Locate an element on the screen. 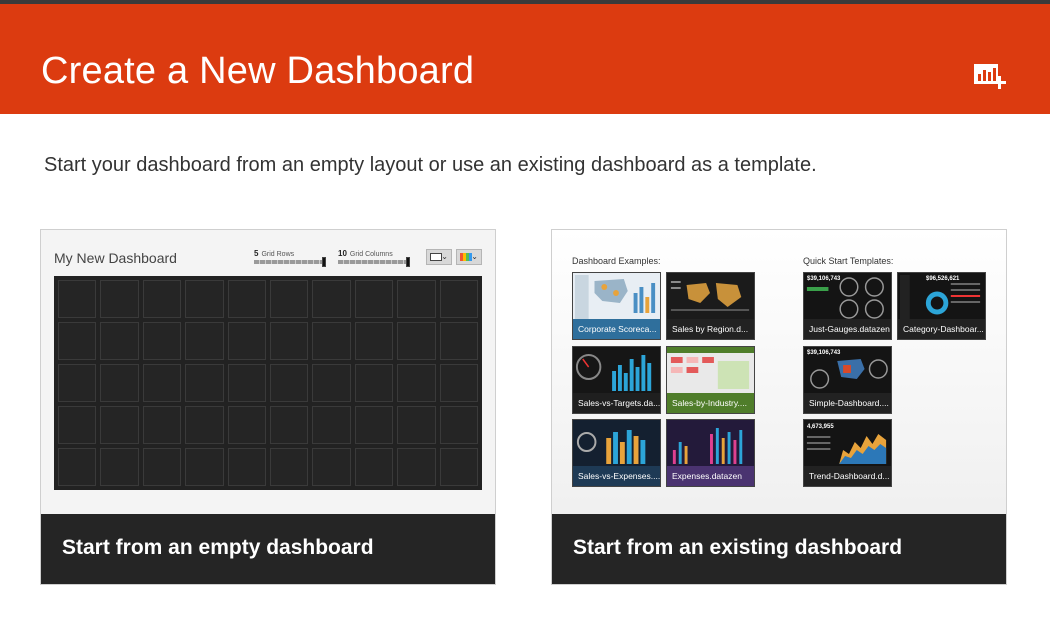  existing-card-footer: Start from an existing dashboard is located at coordinates (779, 549).